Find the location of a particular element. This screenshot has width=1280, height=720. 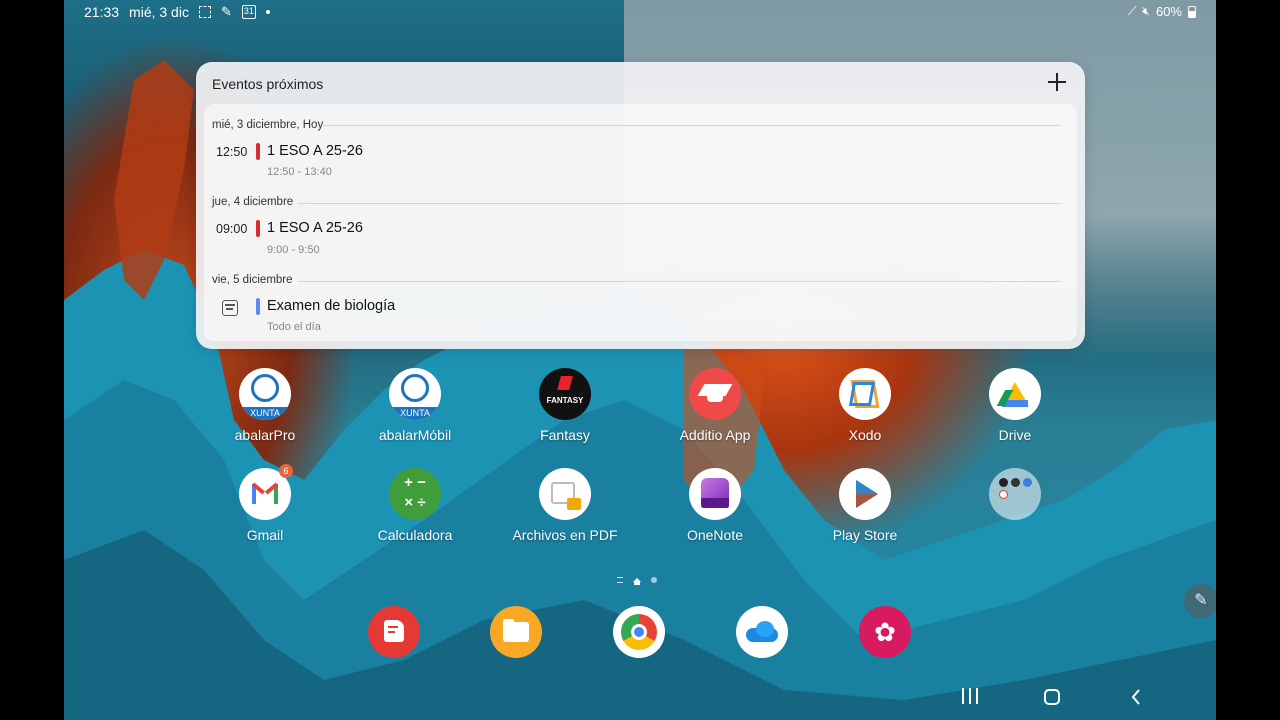

edit-pencil-button: ✎ is located at coordinates (1200, 601).